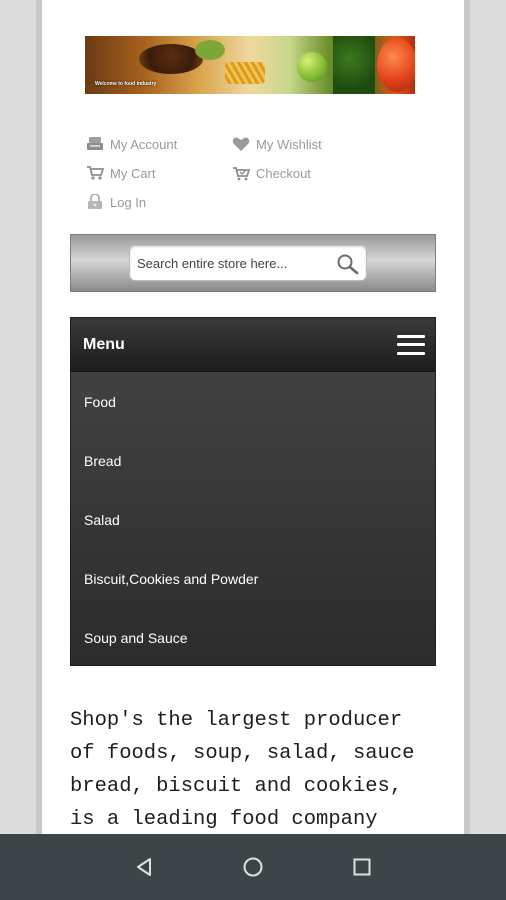  I want to click on menu-title: Menu, so click(104, 344).